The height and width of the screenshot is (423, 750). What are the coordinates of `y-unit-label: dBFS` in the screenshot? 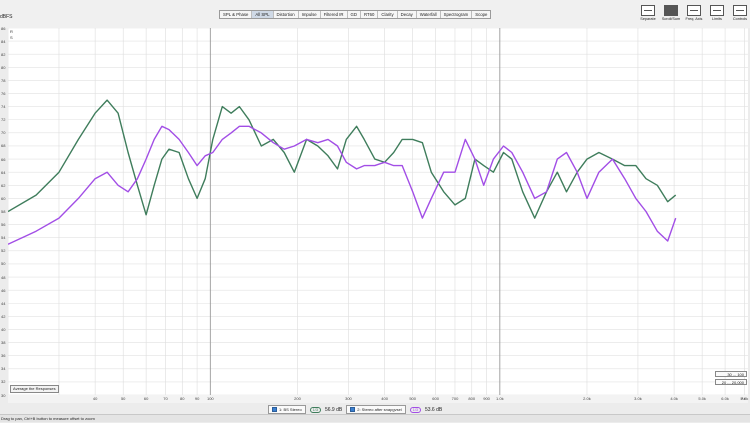 It's located at (6, 17).